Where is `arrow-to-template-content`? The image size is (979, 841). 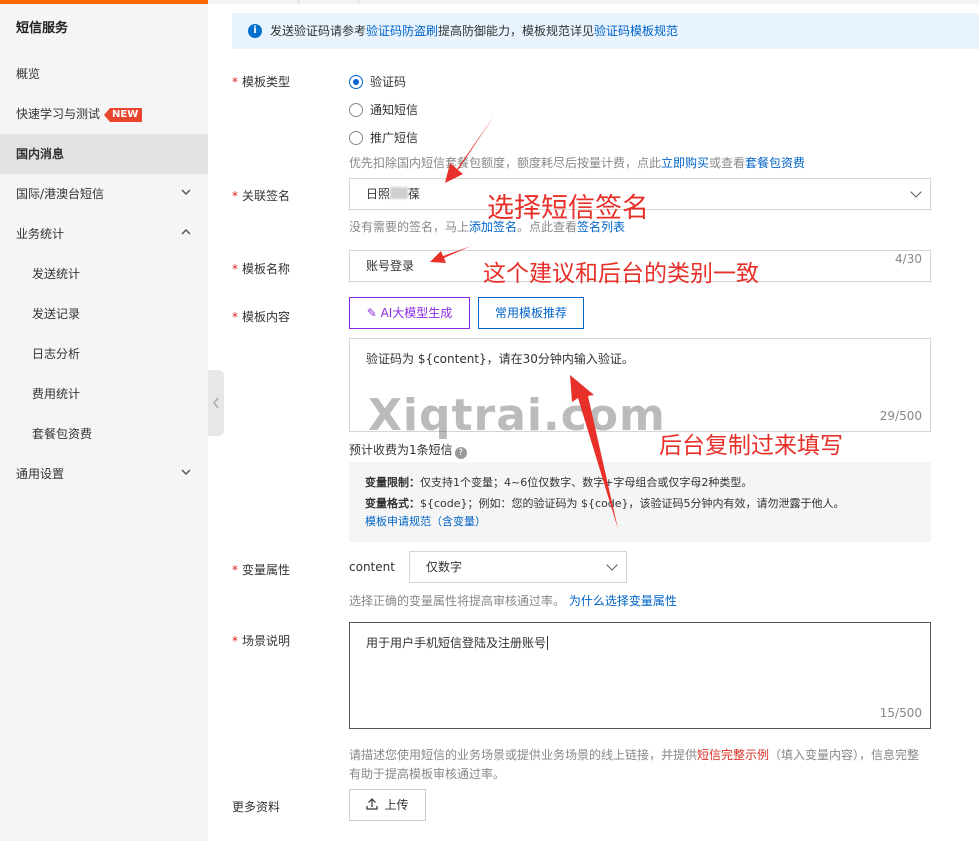 arrow-to-template-content is located at coordinates (594, 452).